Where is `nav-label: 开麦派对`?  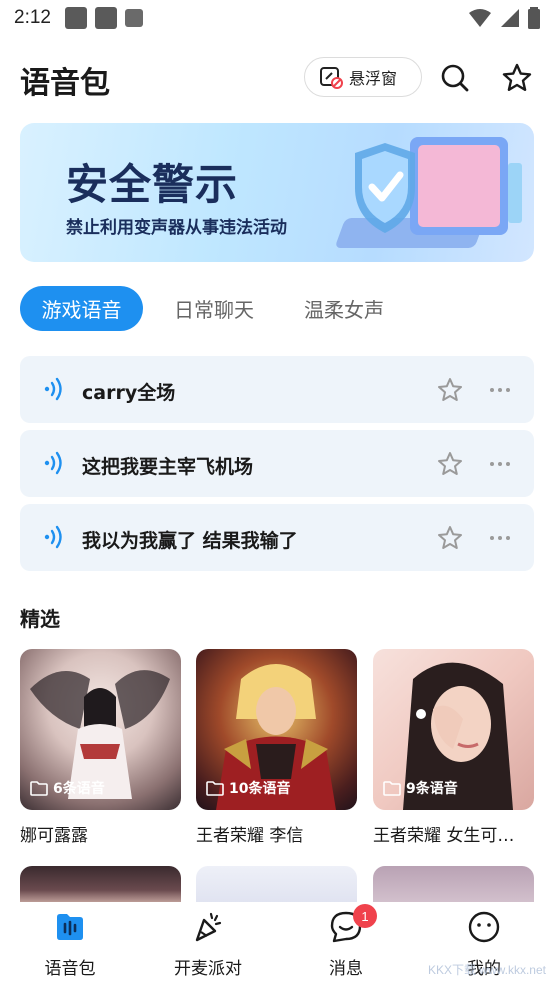 nav-label: 开麦派对 is located at coordinates (208, 969).